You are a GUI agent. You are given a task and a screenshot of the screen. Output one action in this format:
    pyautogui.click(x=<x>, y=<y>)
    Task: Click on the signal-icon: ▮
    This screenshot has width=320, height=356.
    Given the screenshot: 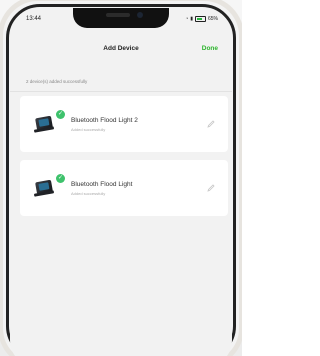 What is the action you would take?
    pyautogui.click(x=191, y=19)
    